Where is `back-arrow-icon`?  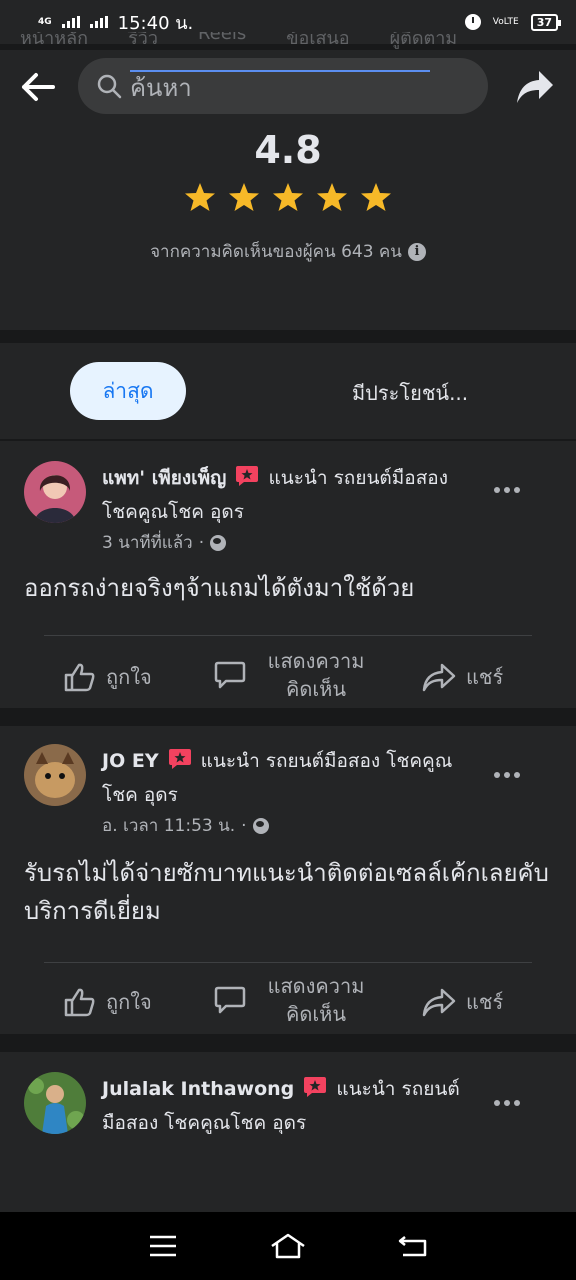 back-arrow-icon is located at coordinates (38, 87).